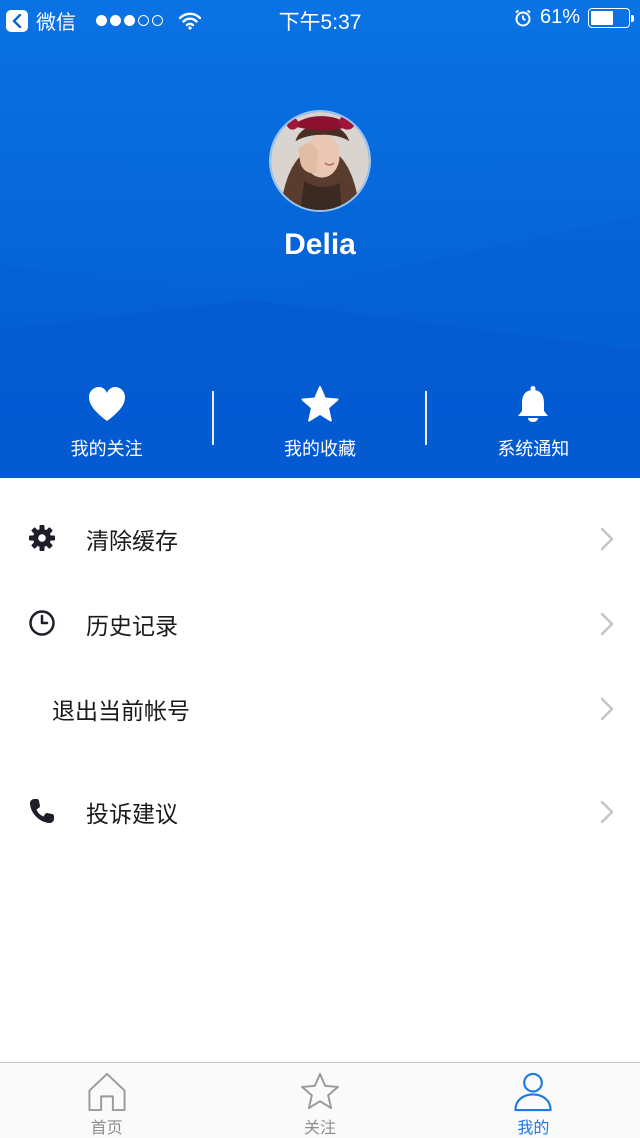 The height and width of the screenshot is (1138, 640). What do you see at coordinates (106, 427) in the screenshot?
I see `my-follows-button: 我的关注` at bounding box center [106, 427].